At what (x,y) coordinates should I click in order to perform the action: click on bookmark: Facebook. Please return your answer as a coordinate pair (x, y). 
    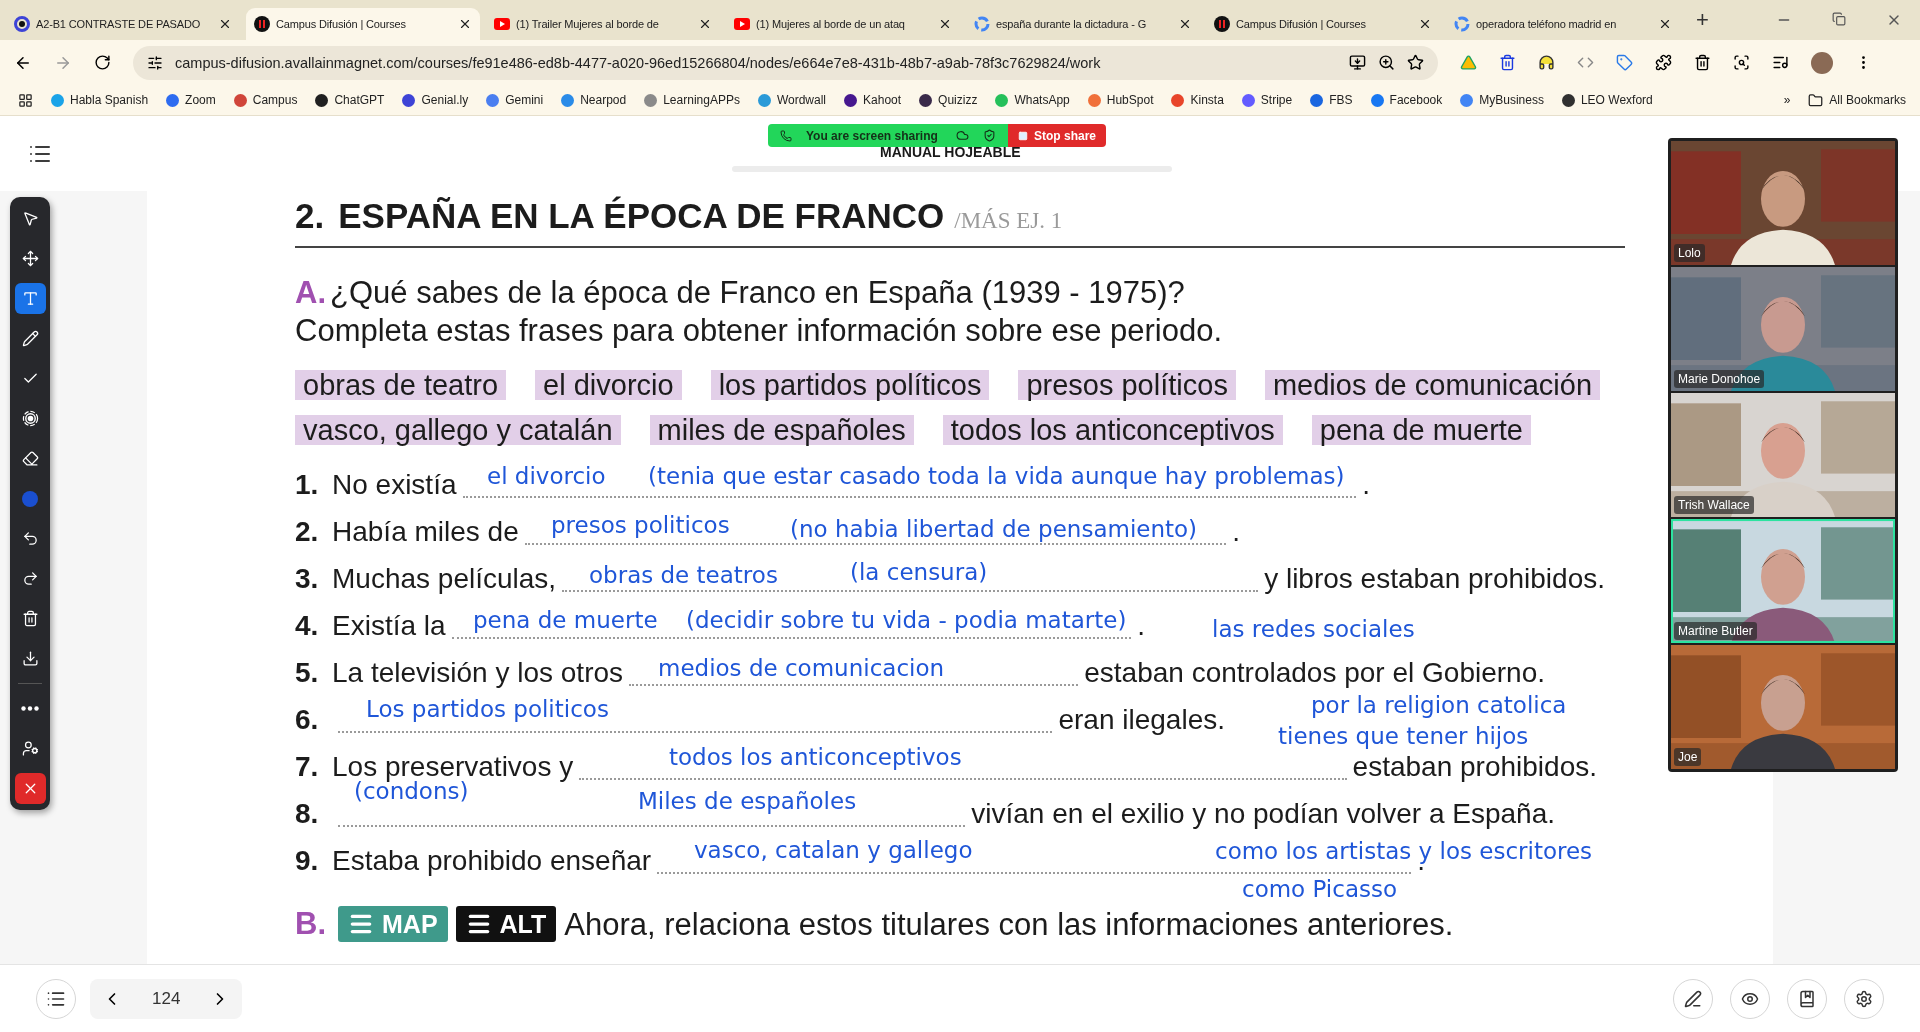
    Looking at the image, I should click on (1406, 100).